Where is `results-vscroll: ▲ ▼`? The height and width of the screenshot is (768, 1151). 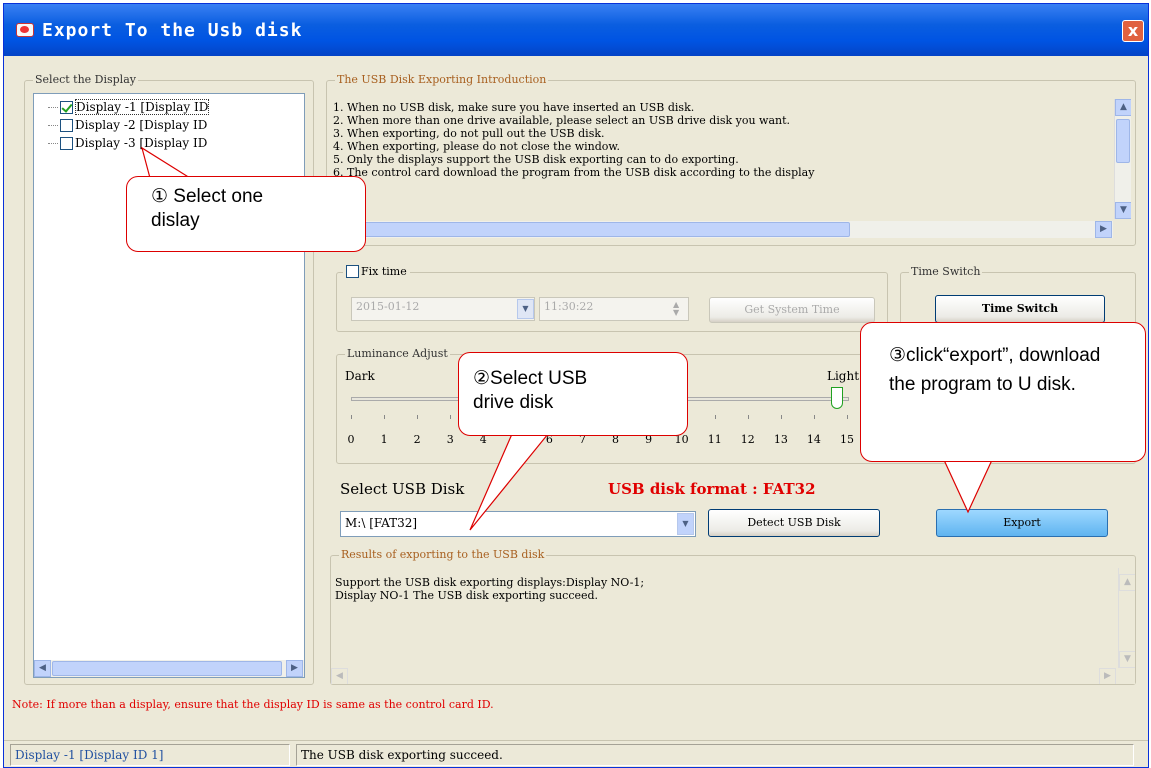
results-vscroll: ▲ ▼ is located at coordinates (1126, 618).